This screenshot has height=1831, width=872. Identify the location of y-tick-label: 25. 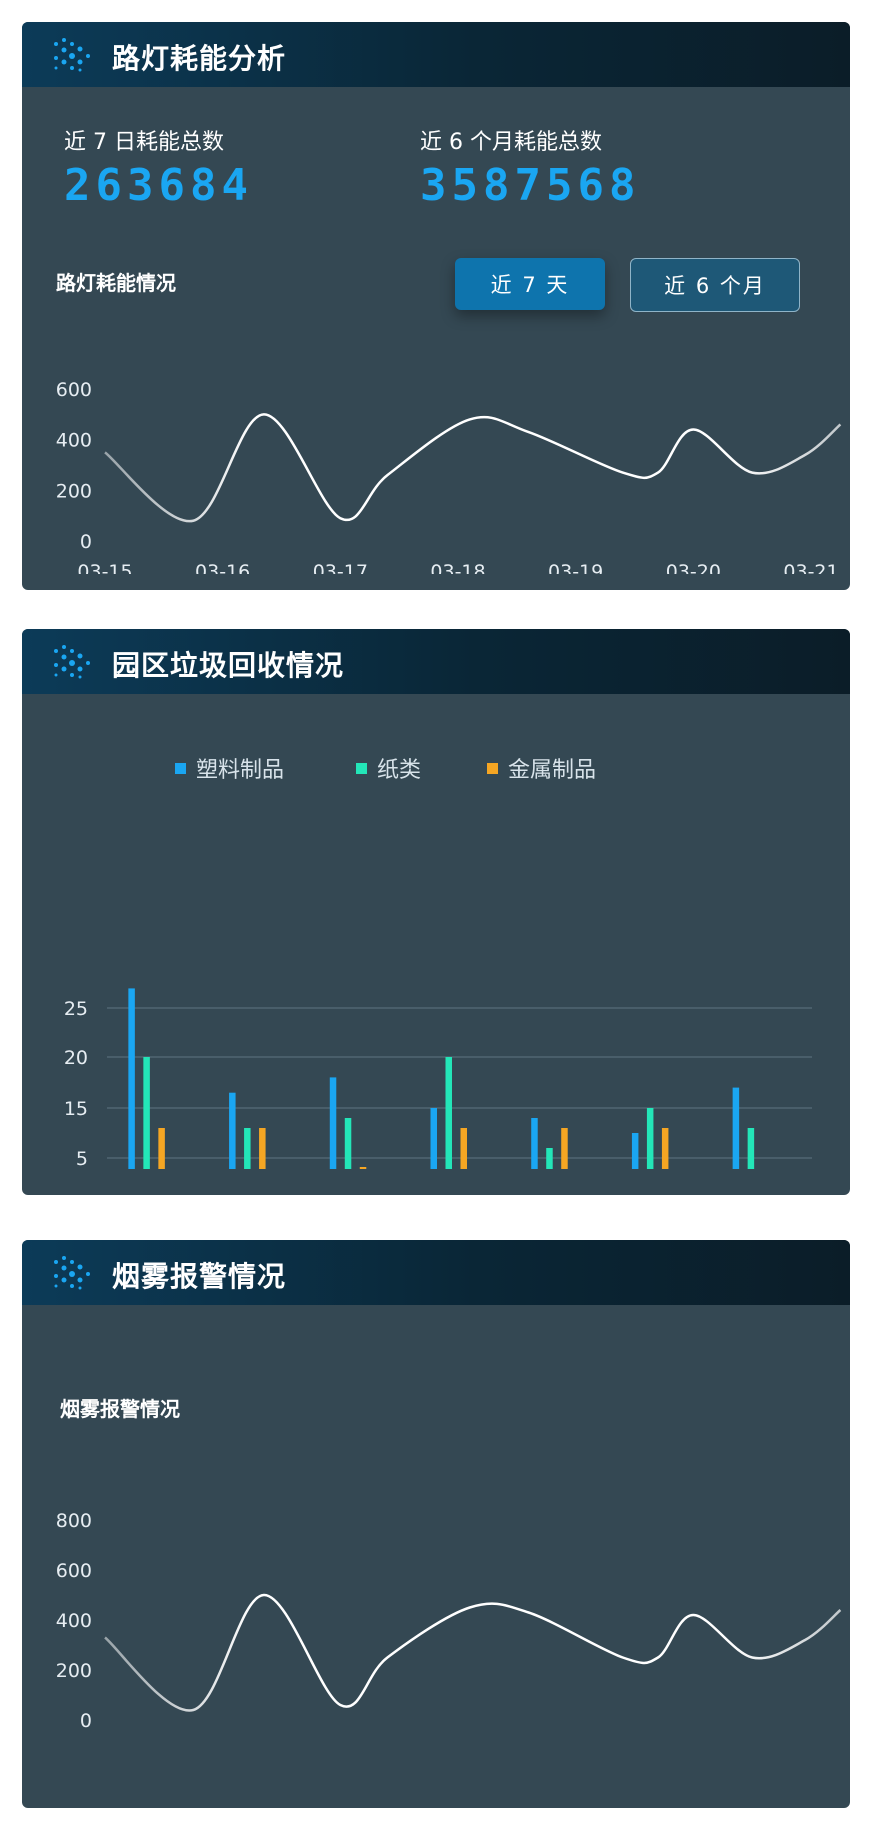
(76, 1009).